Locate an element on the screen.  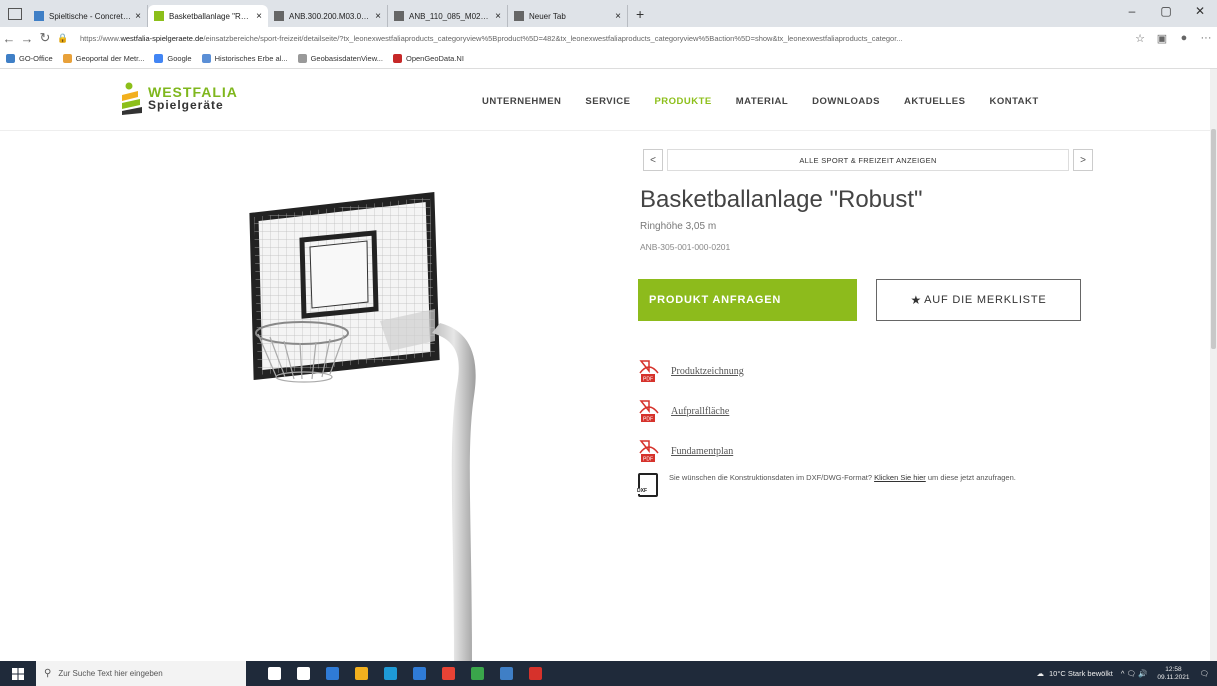
logo-text-spielgeraete: Spielgeräte is located at coordinates (186, 105).